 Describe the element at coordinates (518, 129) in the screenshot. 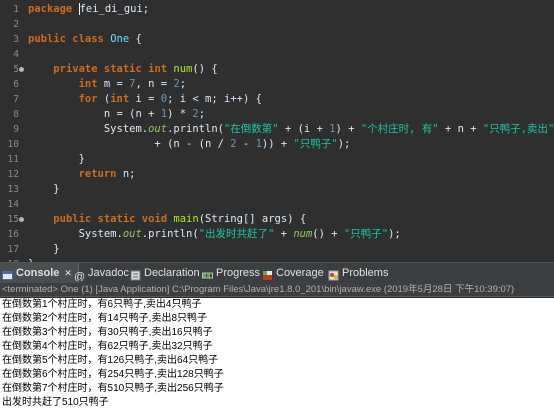

I see `code-token: "只鸭子,卖出"` at that location.